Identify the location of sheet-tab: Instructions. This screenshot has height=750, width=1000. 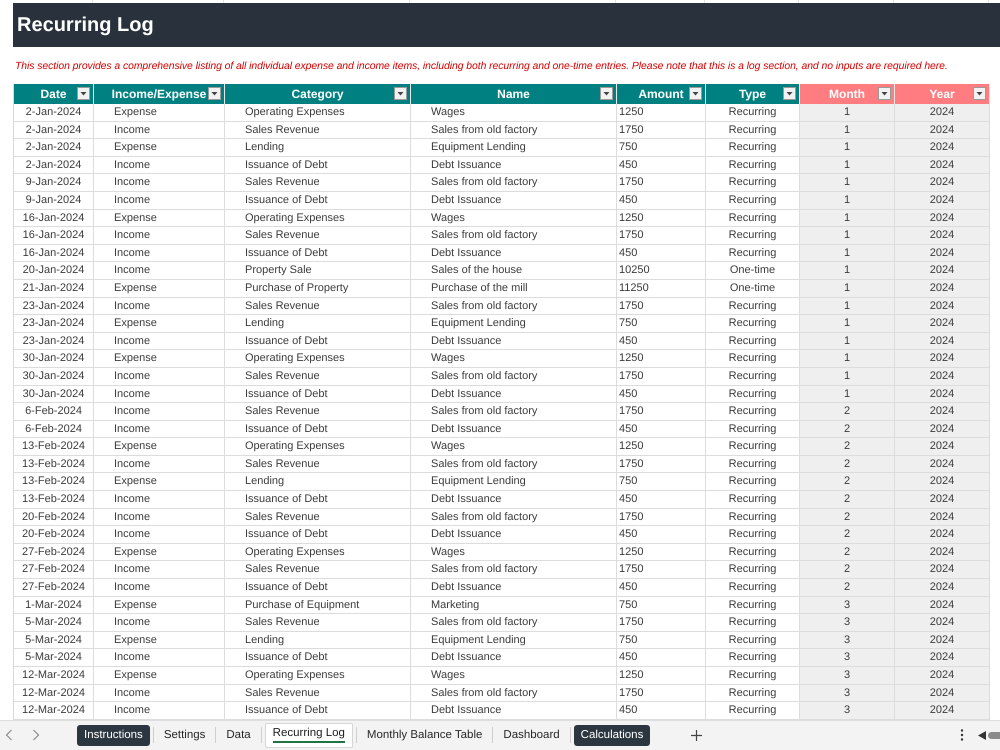
(113, 735).